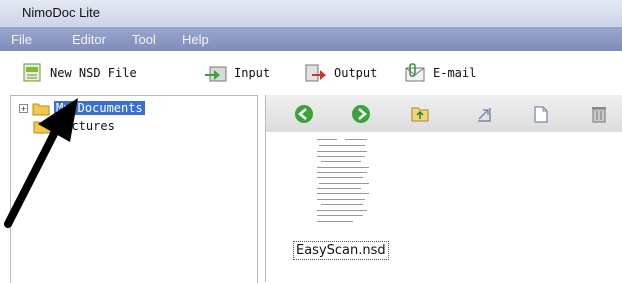 The width and height of the screenshot is (622, 283). Describe the element at coordinates (41, 163) in the screenshot. I see `annotation-arrow-icon` at that location.